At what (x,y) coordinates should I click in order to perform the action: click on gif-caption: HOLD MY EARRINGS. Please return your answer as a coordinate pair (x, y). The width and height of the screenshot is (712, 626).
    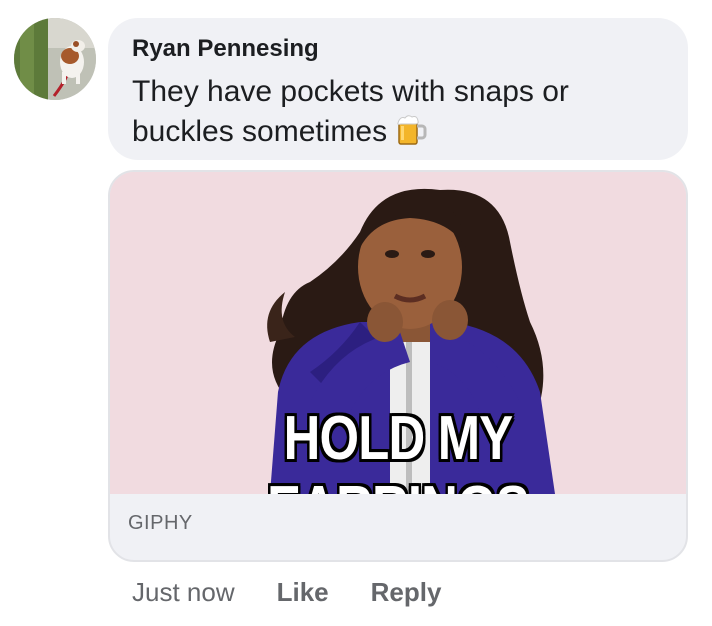
    Looking at the image, I should click on (398, 449).